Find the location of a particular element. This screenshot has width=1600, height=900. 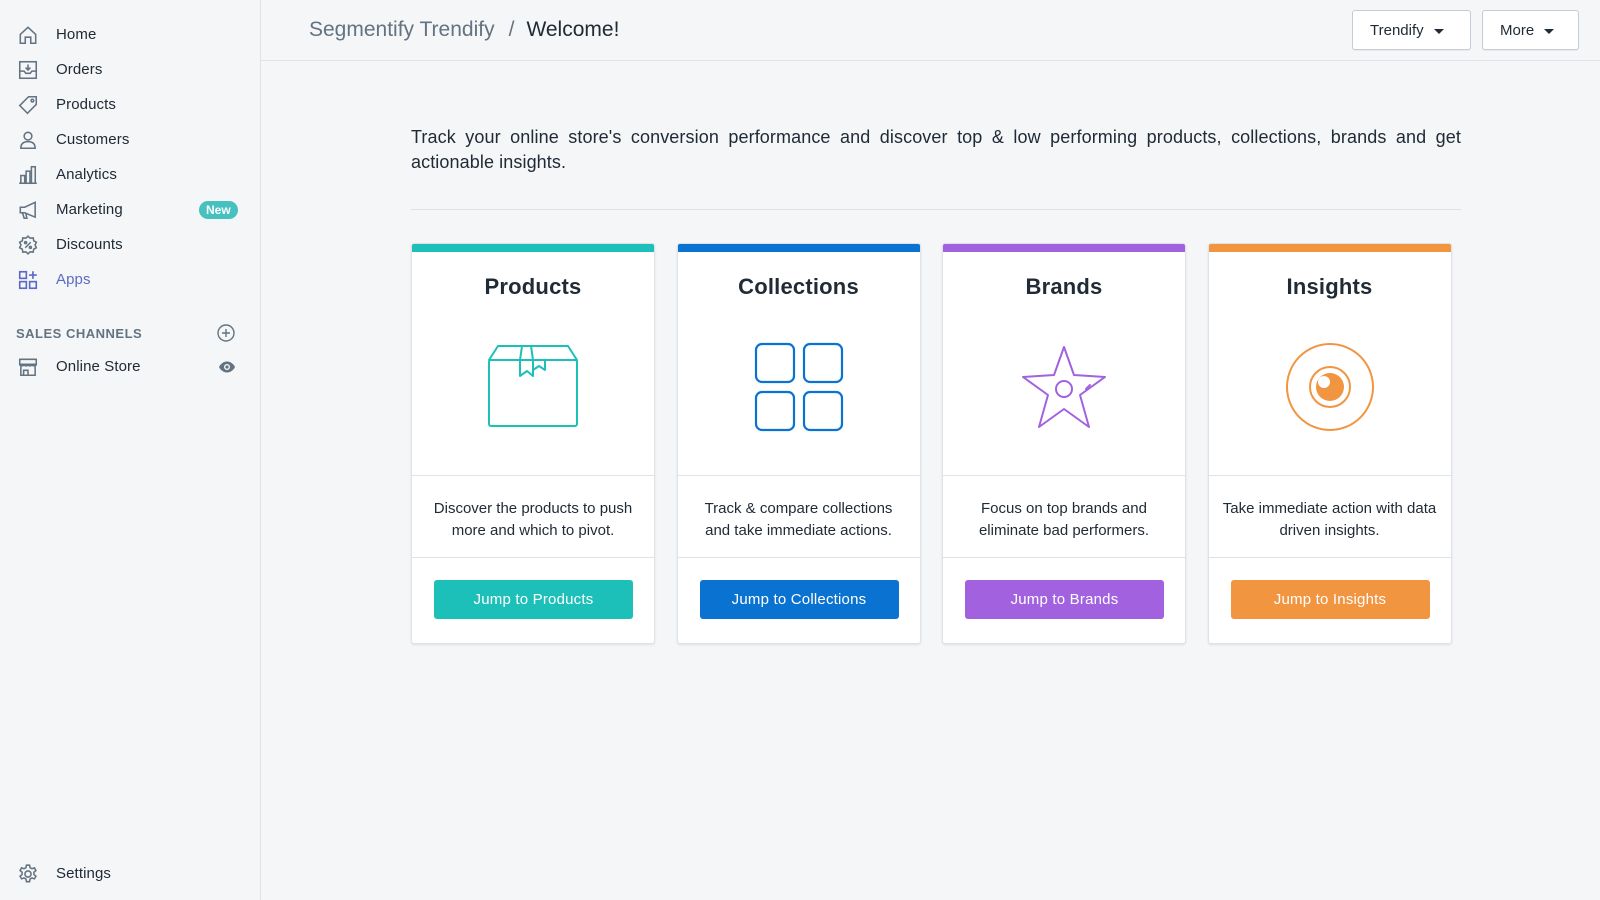

star-icon is located at coordinates (1064, 387).